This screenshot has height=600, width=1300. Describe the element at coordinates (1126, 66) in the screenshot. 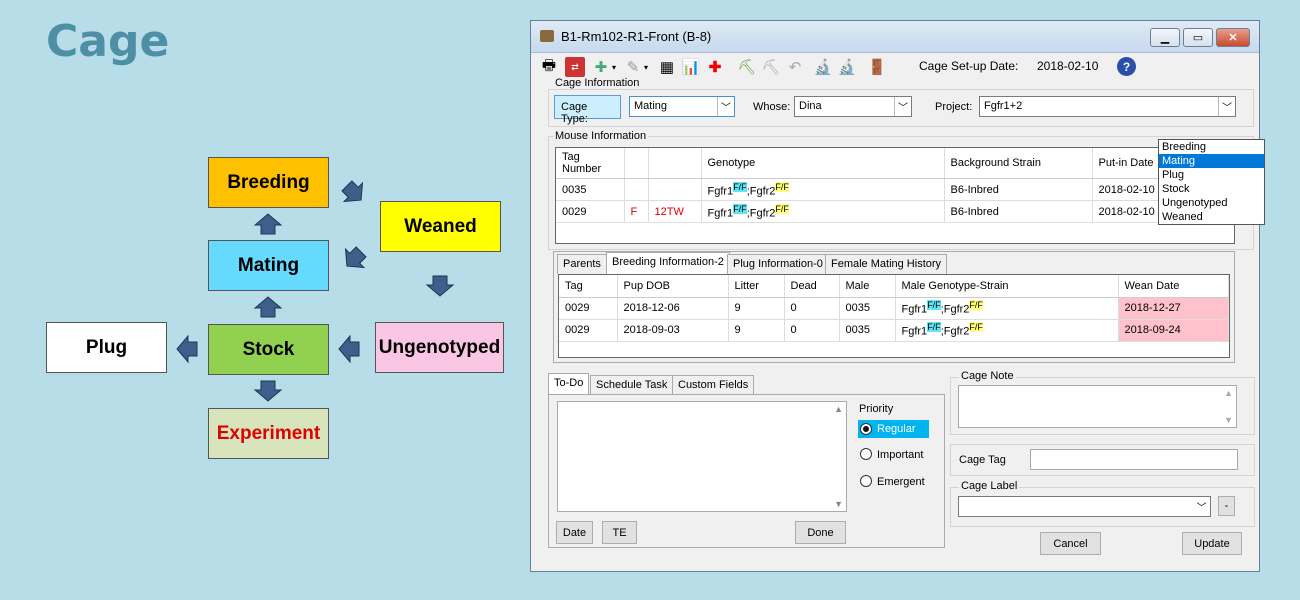

I see `help-icon: ?` at that location.